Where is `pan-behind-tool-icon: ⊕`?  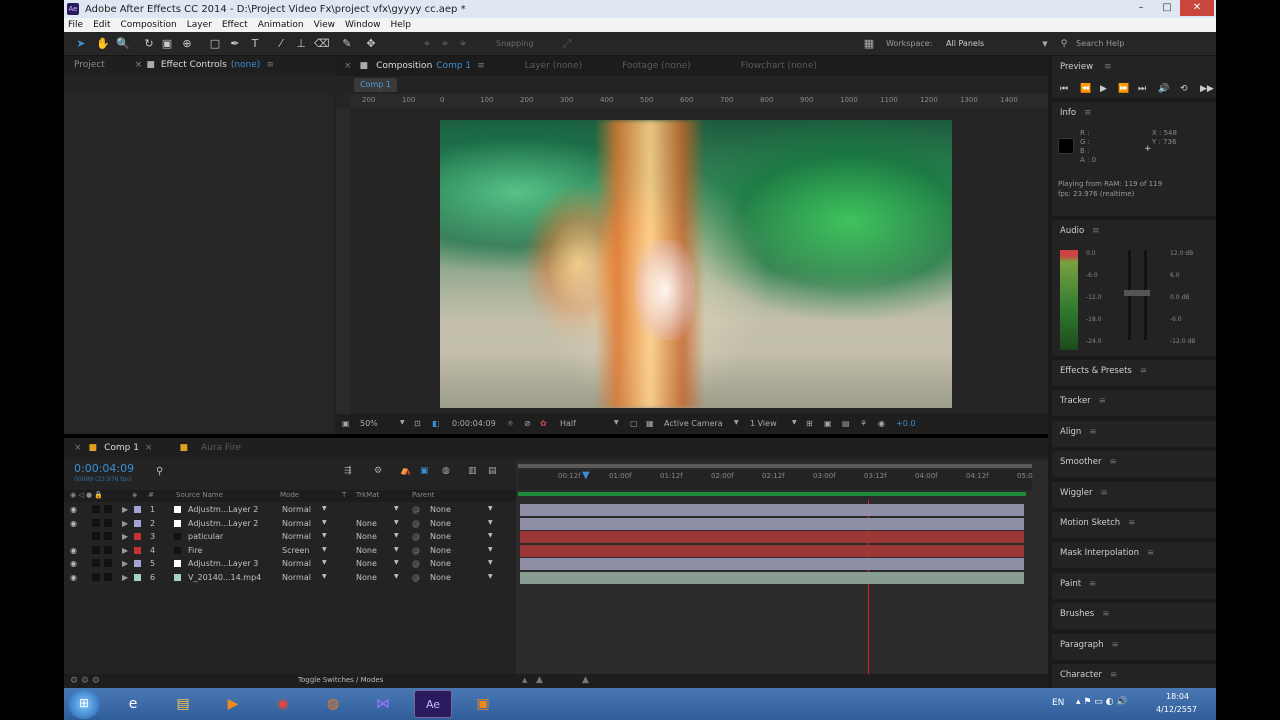
pan-behind-tool-icon: ⊕ is located at coordinates (187, 44).